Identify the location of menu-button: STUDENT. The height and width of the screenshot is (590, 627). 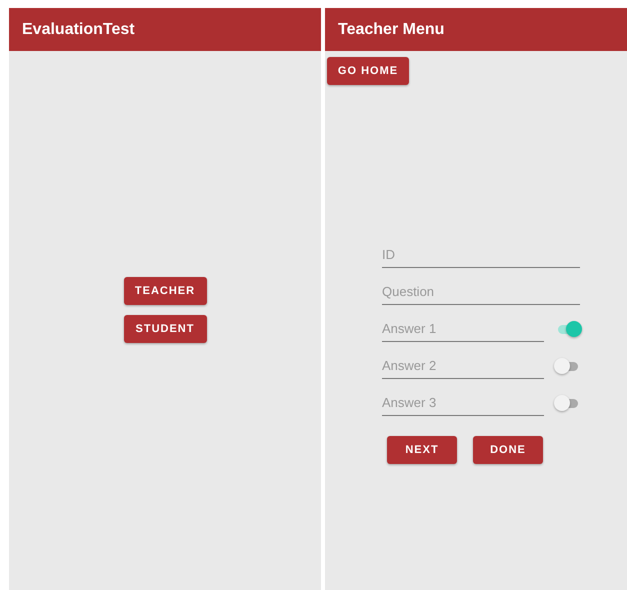
(165, 328).